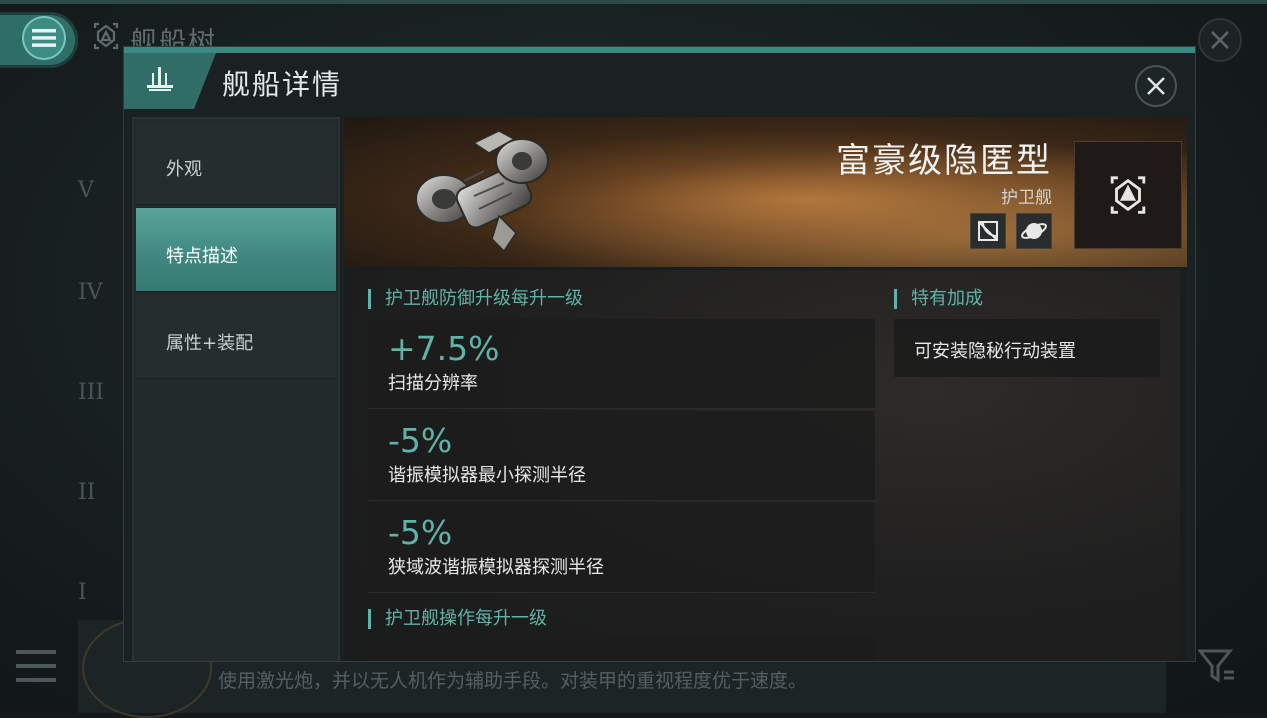 This screenshot has width=1267, height=718. What do you see at coordinates (44, 38) in the screenshot?
I see `menu-icon` at bounding box center [44, 38].